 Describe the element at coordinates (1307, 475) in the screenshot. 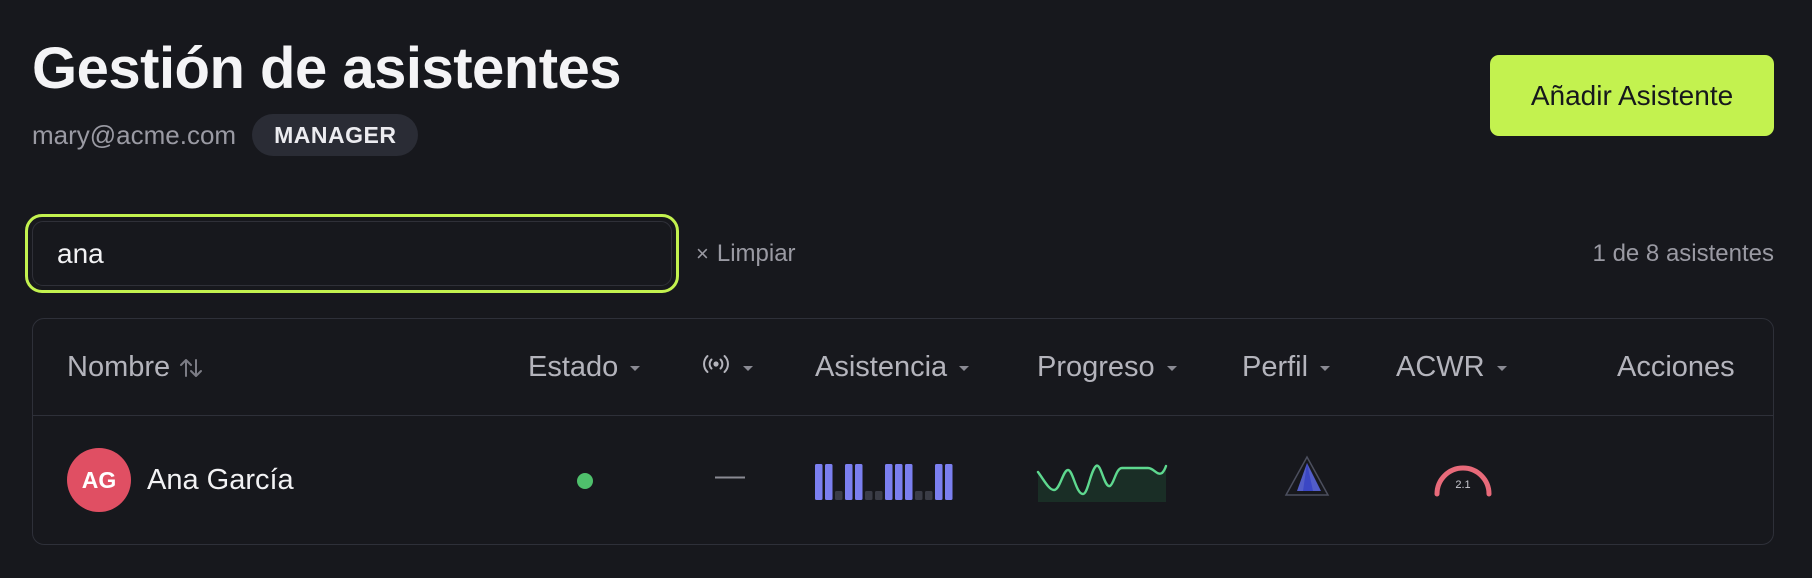

I see `profile-radar-icon` at that location.